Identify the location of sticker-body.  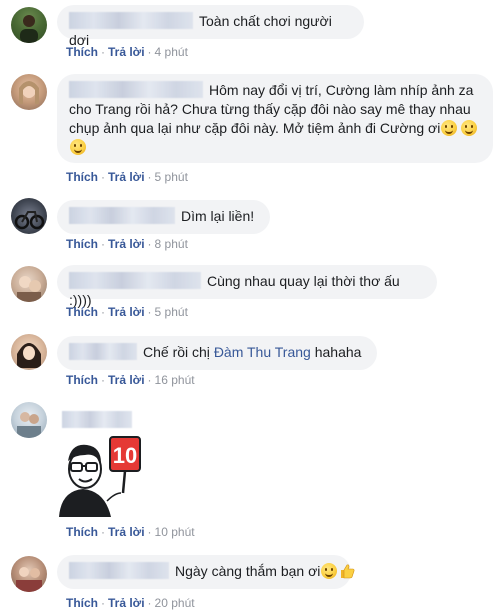
(85, 503).